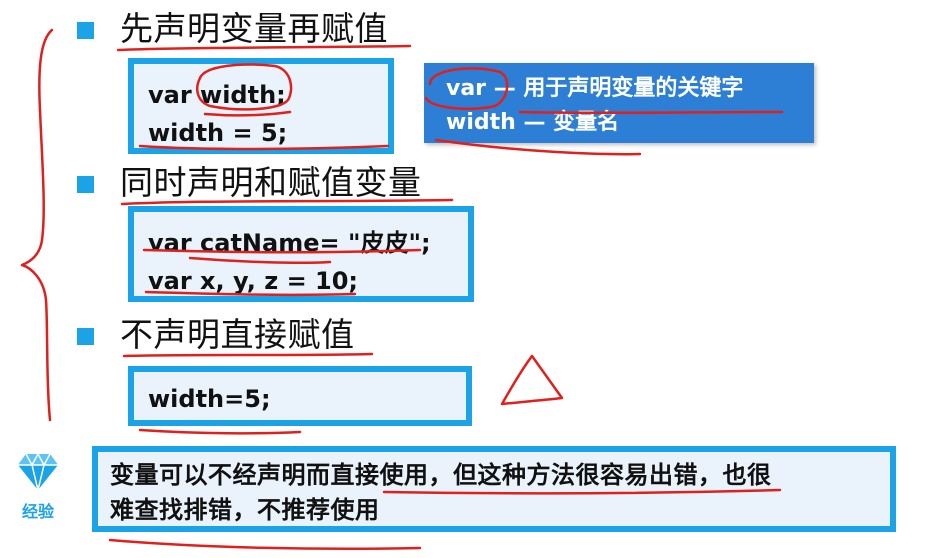 This screenshot has height=558, width=948. Describe the element at coordinates (289, 243) in the screenshot. I see `code-line: var catName= "皮皮";` at that location.